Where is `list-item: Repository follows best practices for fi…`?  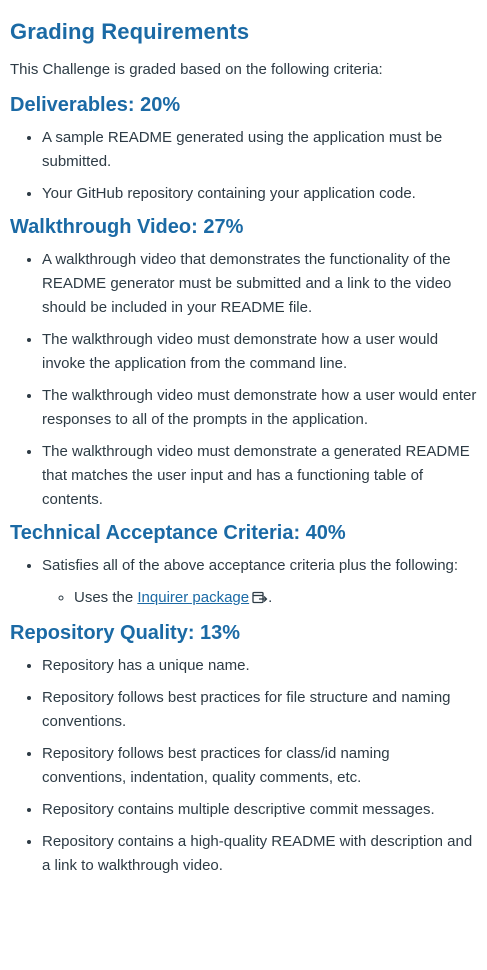 list-item: Repository follows best practices for fi… is located at coordinates (259, 710).